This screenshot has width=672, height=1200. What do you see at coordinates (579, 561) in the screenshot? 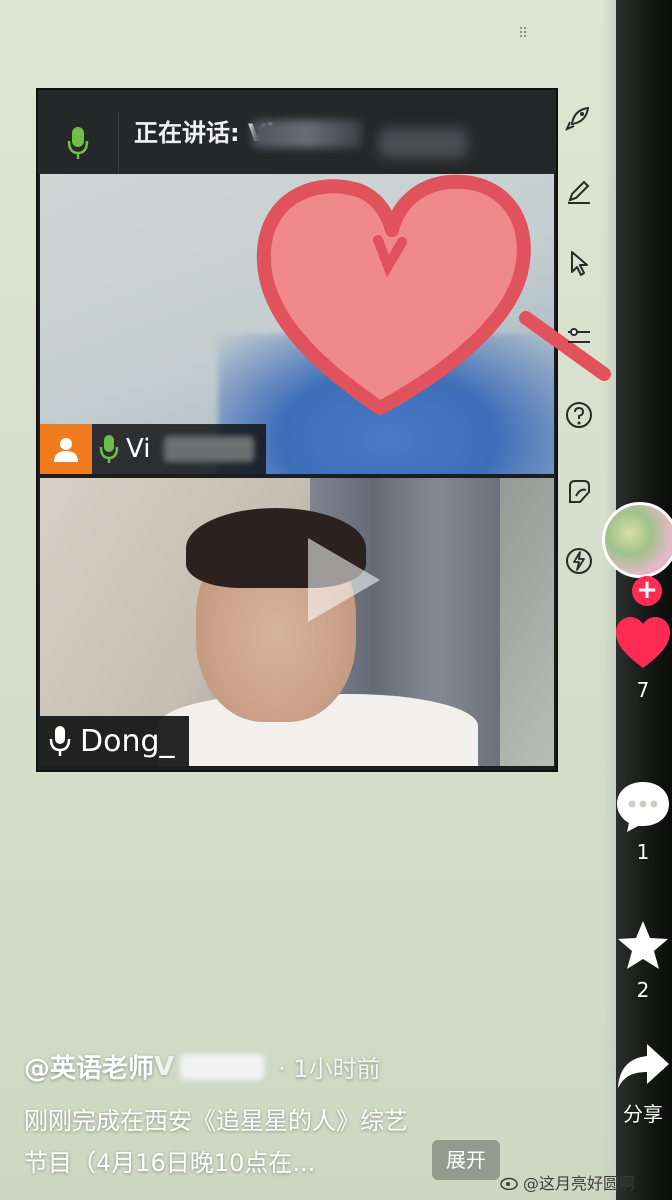
I see `bolt-icon` at bounding box center [579, 561].